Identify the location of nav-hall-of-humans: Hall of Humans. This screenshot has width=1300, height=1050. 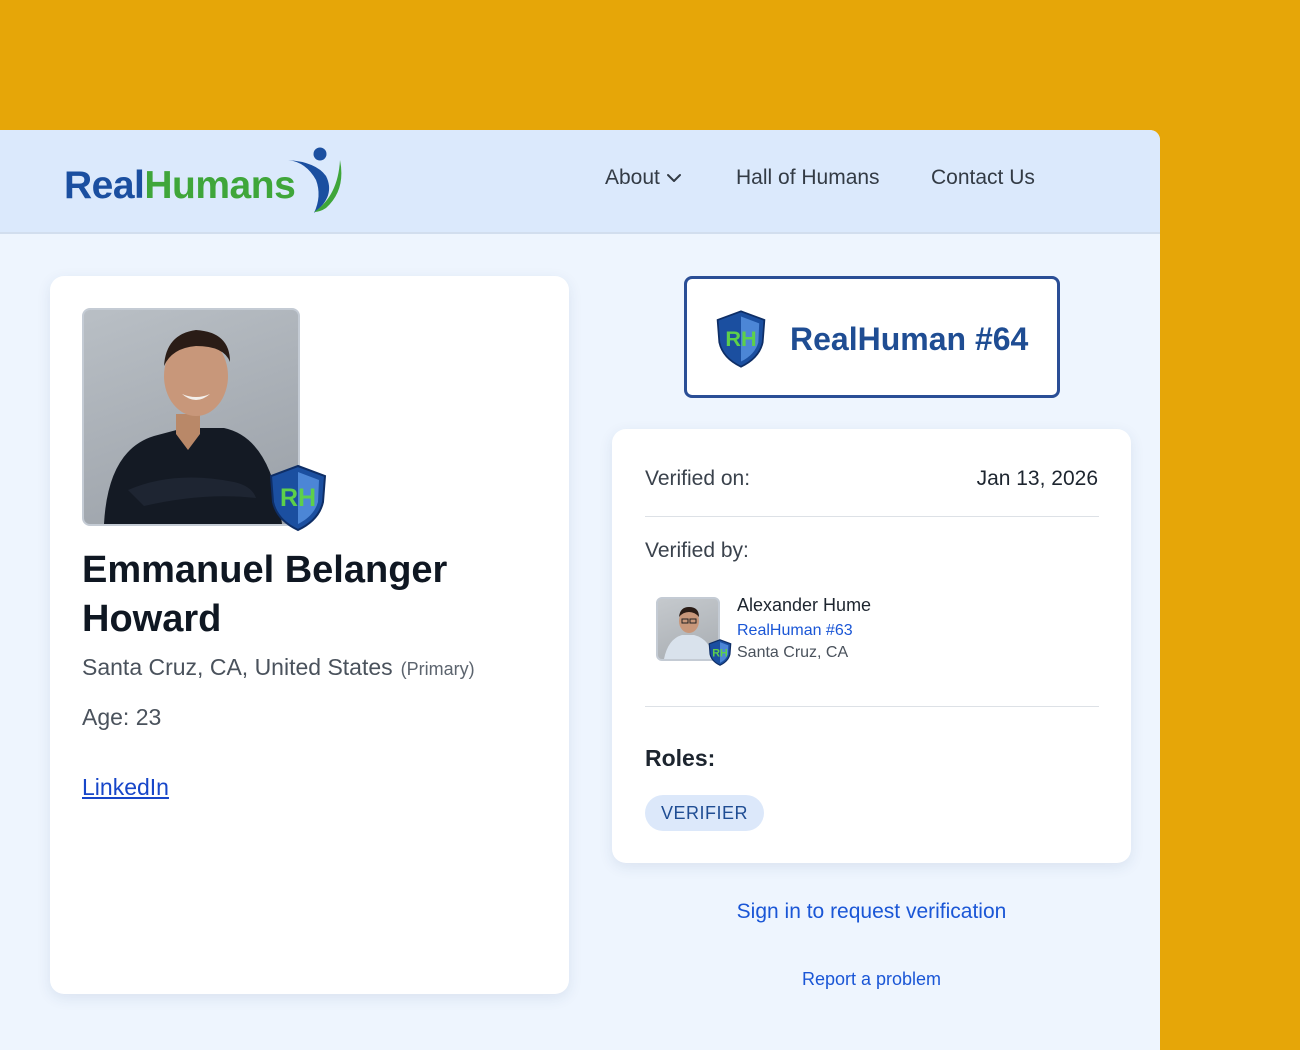
(808, 178).